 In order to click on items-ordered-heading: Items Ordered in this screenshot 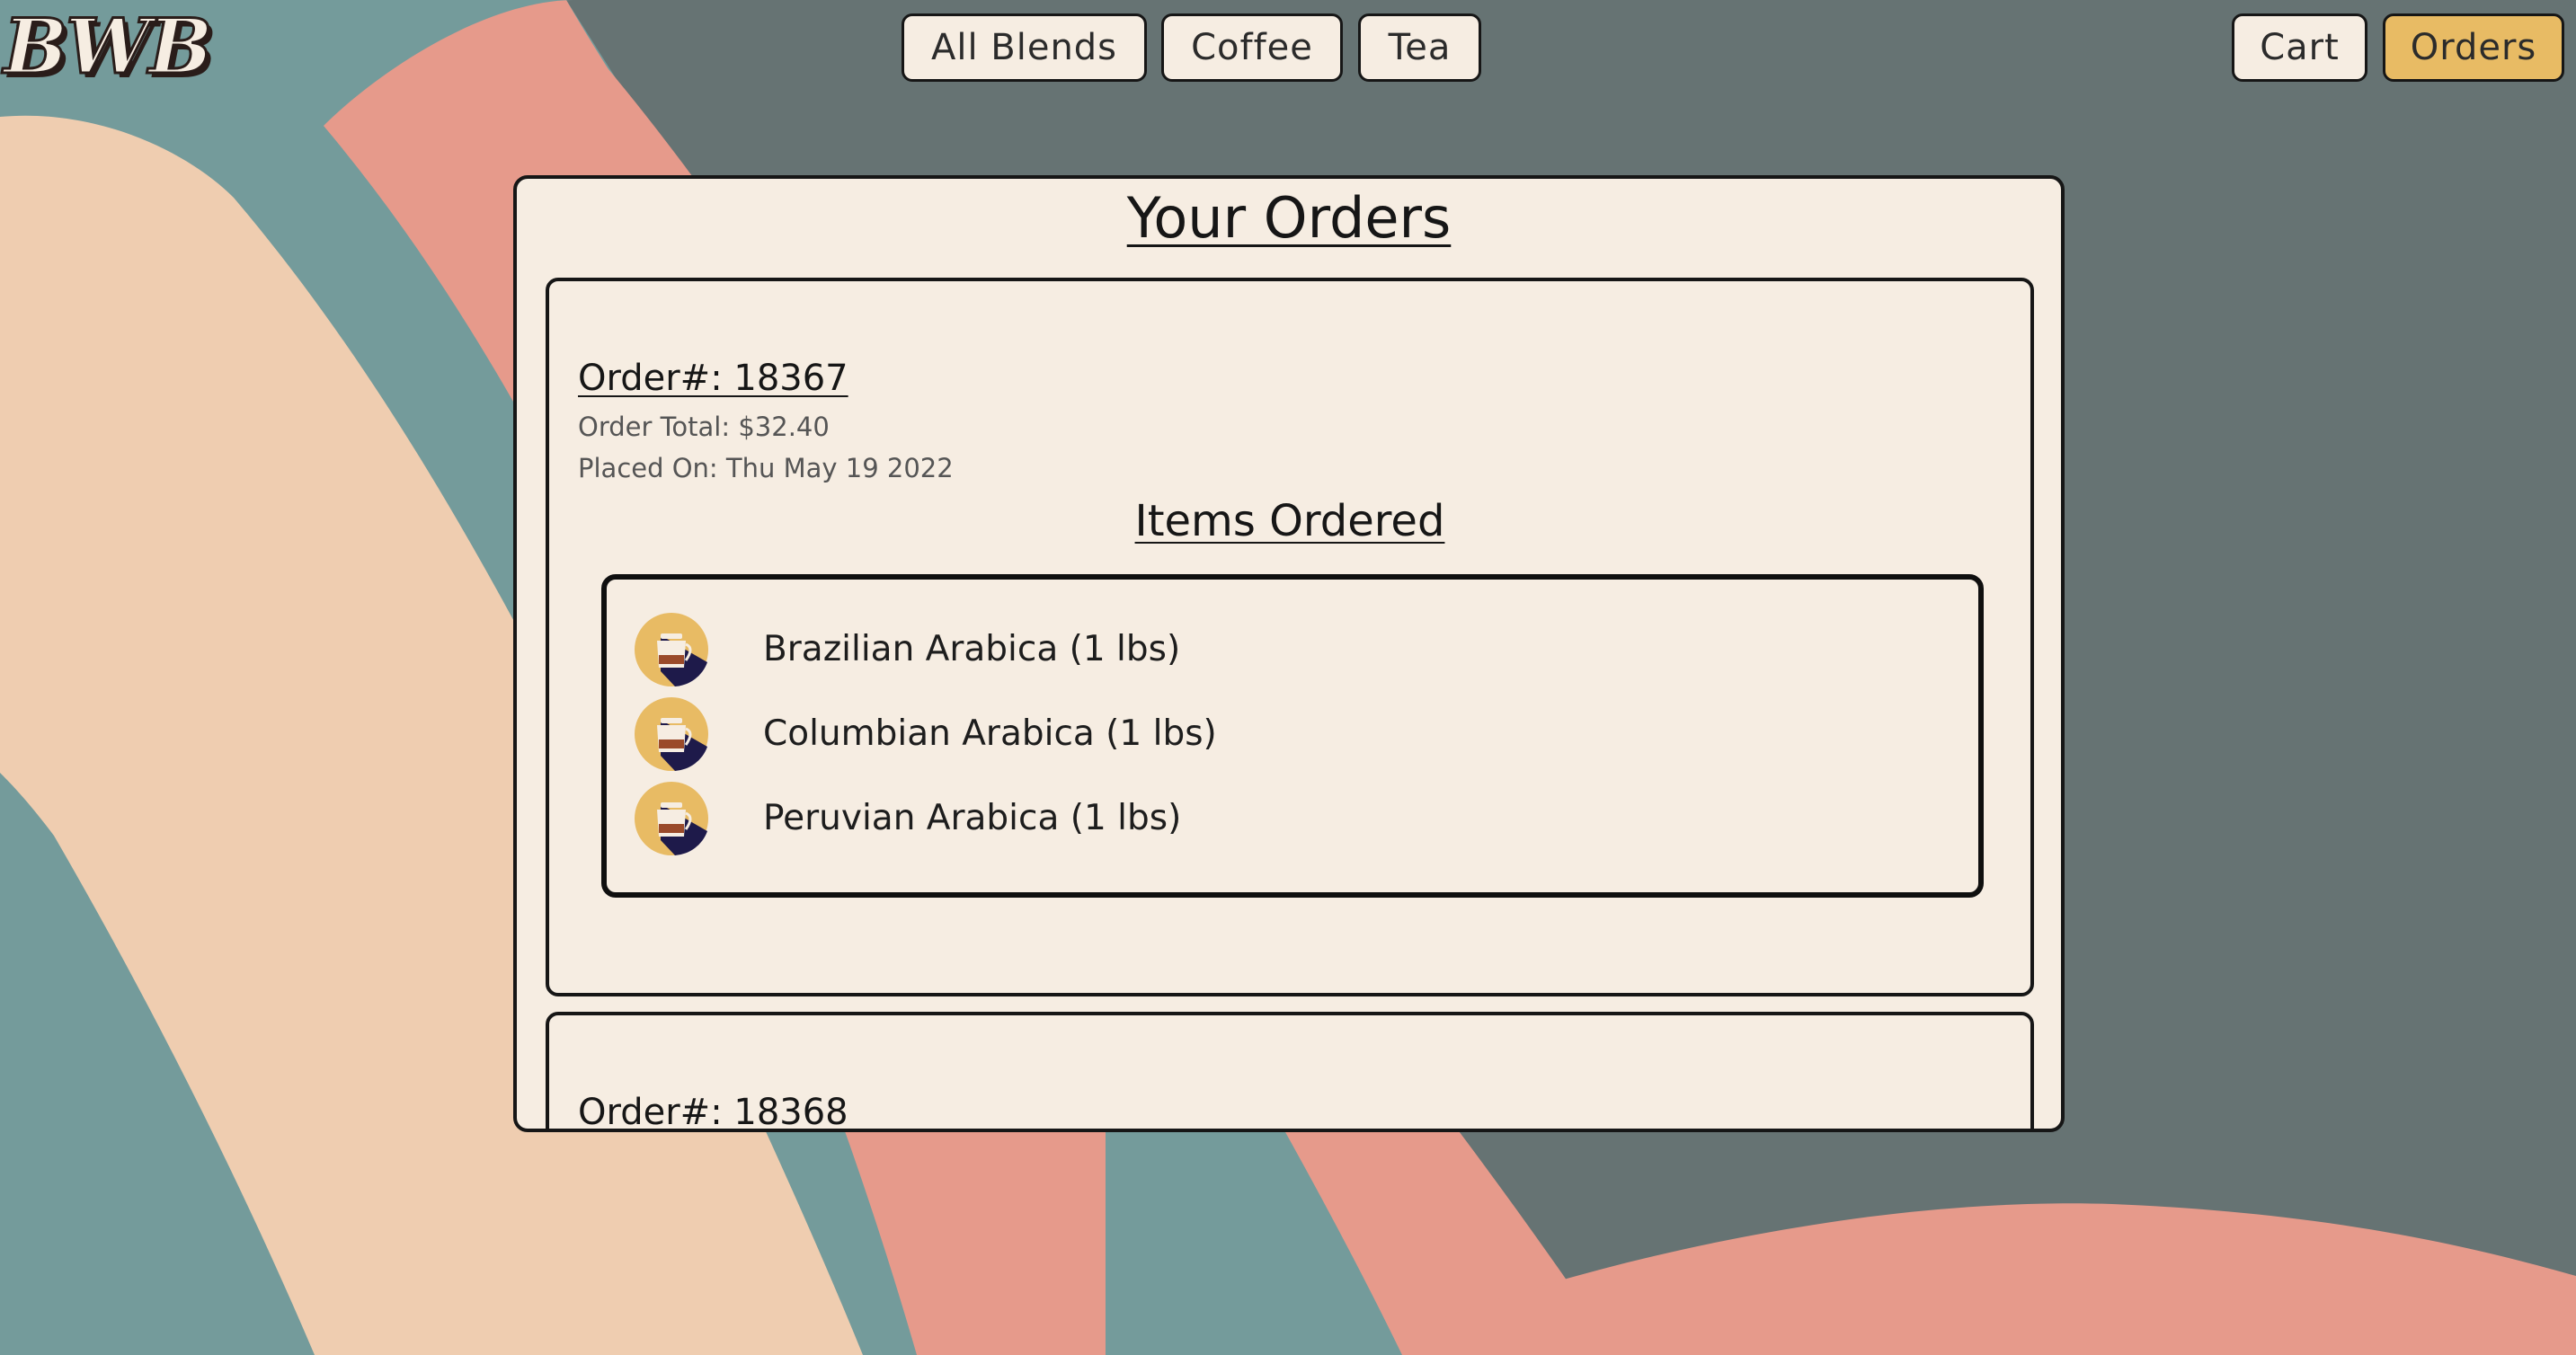, I will do `click(1289, 521)`.